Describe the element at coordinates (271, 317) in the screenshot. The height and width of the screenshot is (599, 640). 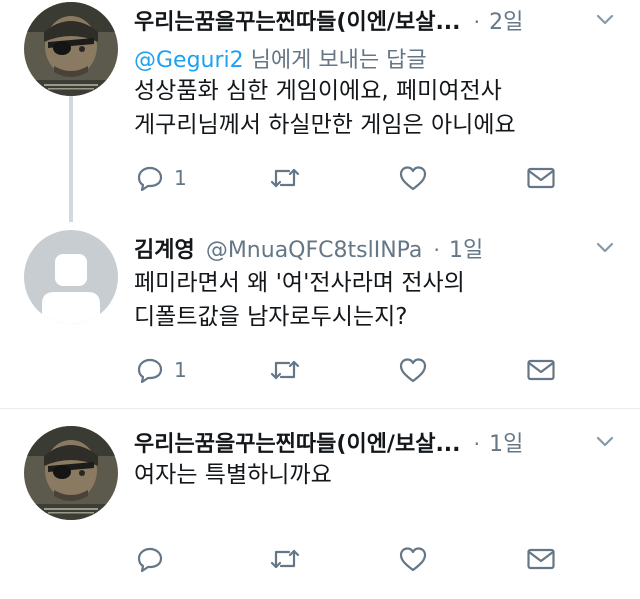
I see `tweet-text-line: 디폴트값을 남자로두시는지?` at that location.